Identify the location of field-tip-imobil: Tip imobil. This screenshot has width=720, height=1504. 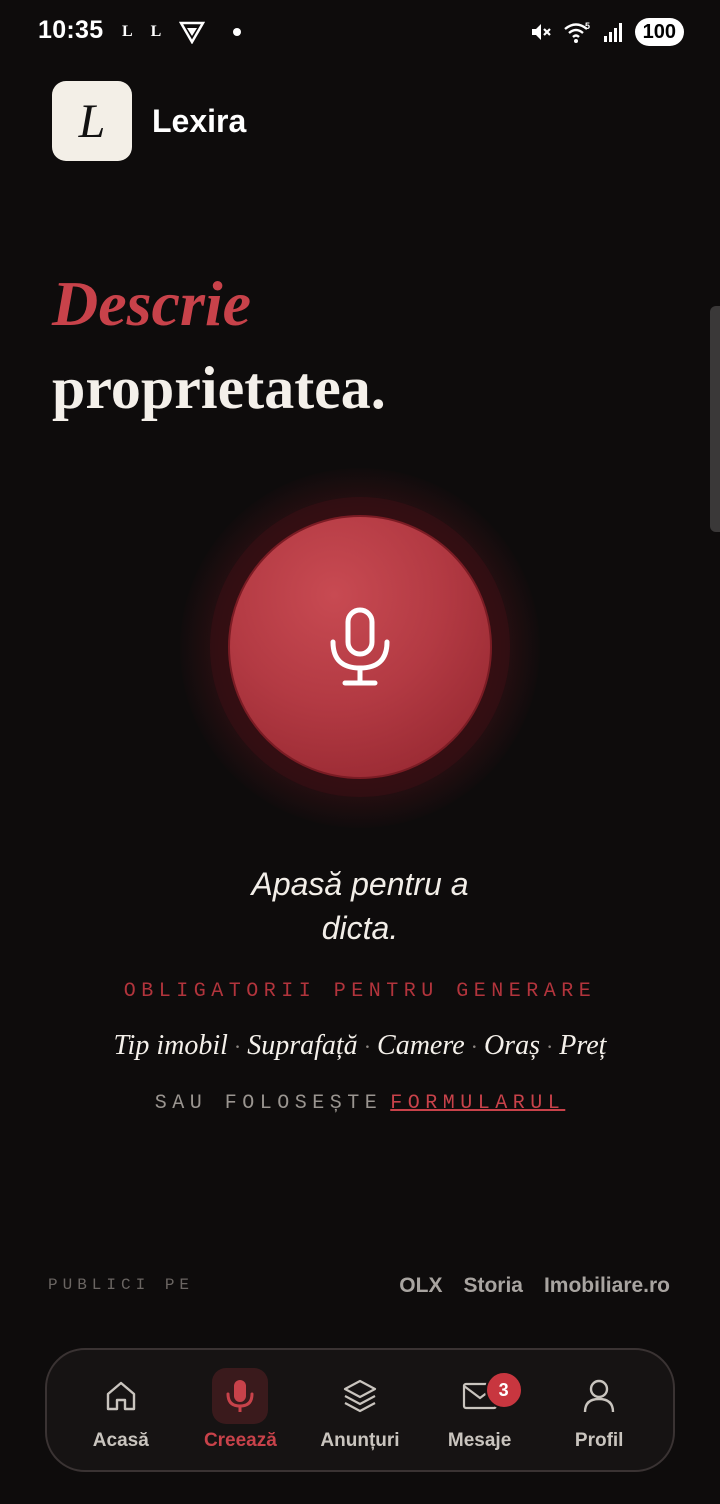
(170, 1045).